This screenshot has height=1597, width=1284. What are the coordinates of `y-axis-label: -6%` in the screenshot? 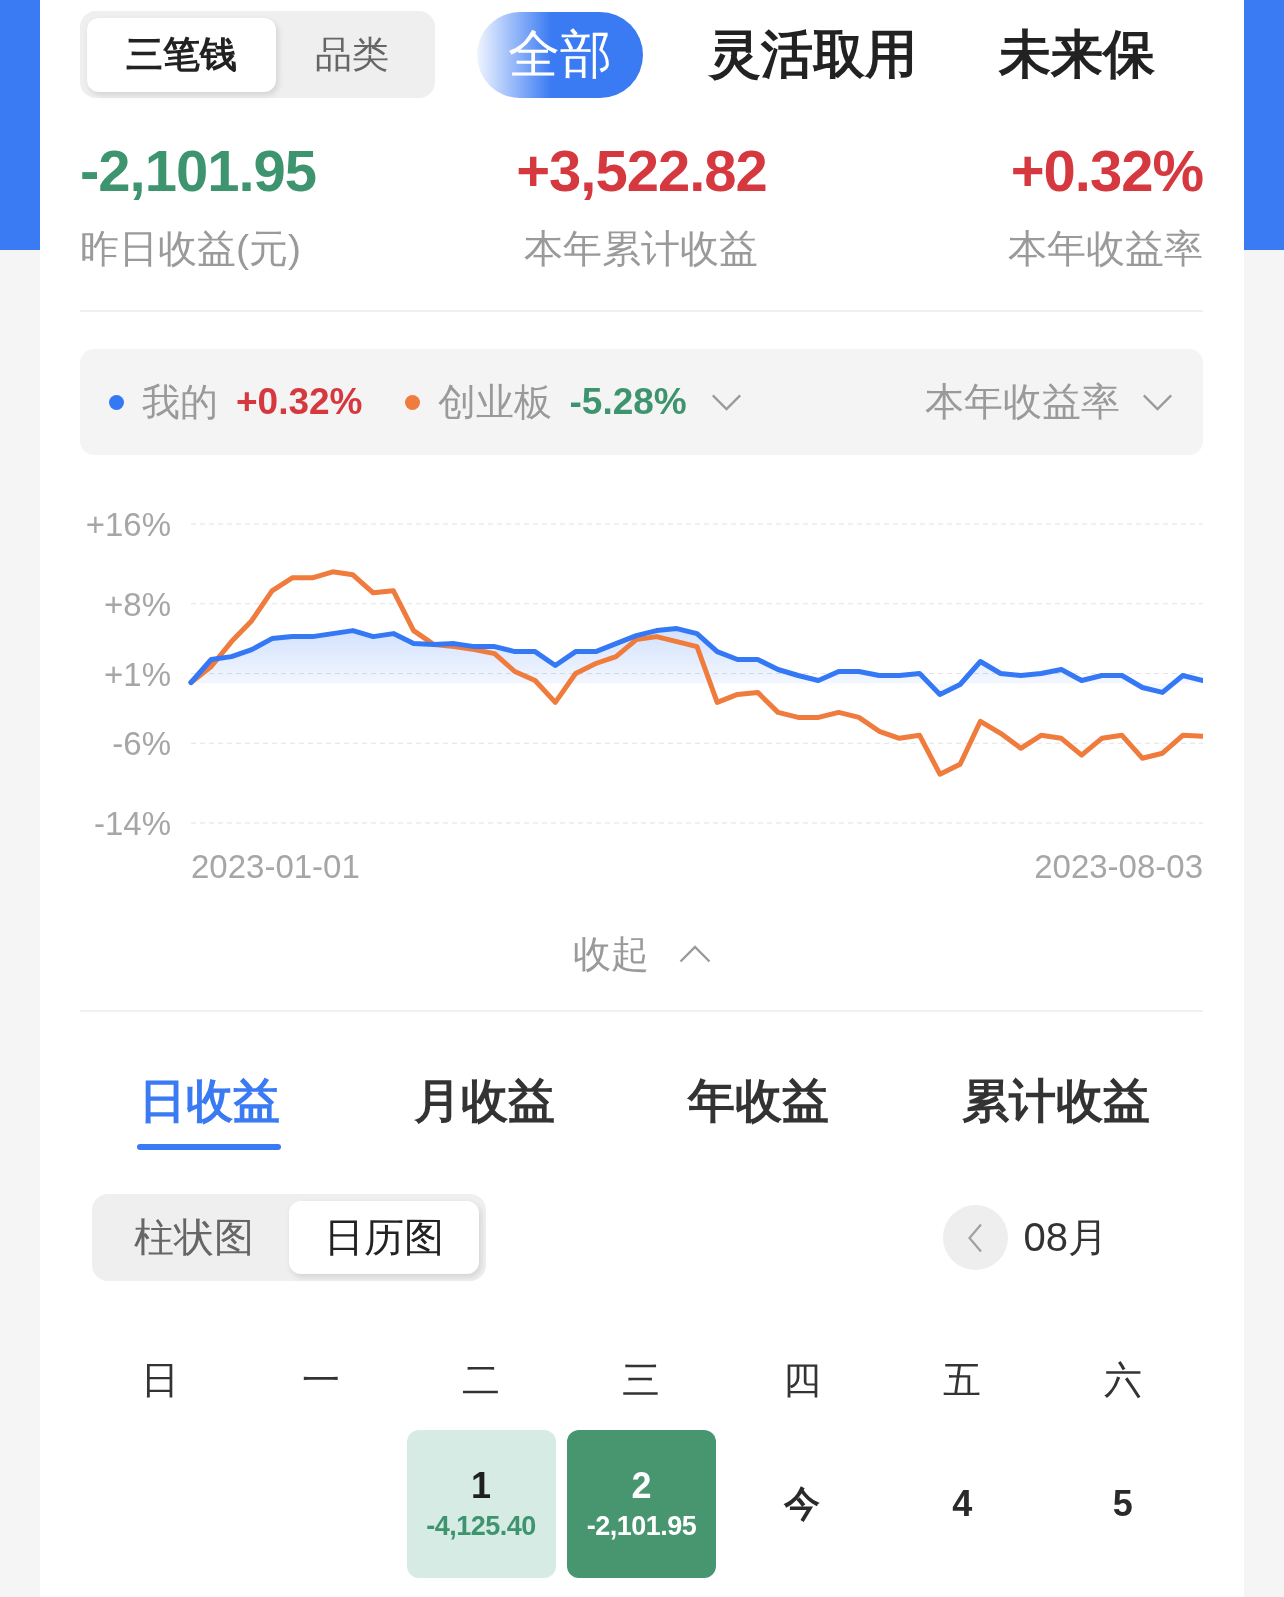 It's located at (141, 744).